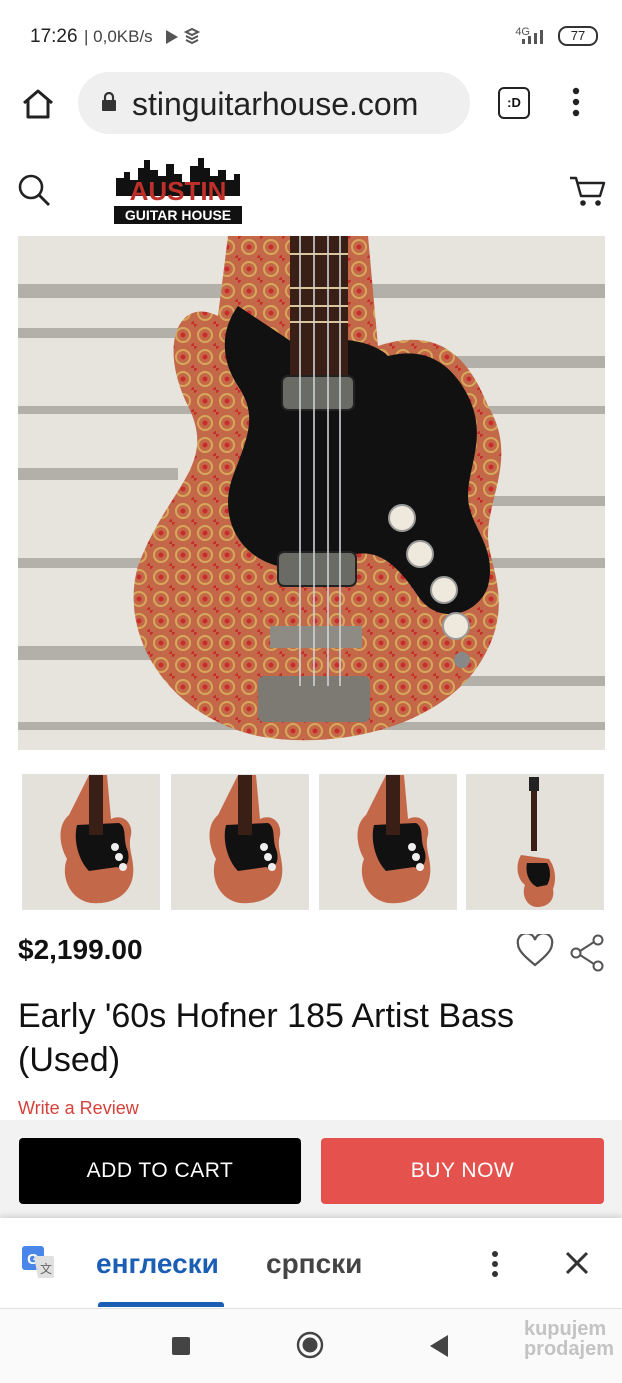  What do you see at coordinates (587, 191) in the screenshot?
I see `cart-icon` at bounding box center [587, 191].